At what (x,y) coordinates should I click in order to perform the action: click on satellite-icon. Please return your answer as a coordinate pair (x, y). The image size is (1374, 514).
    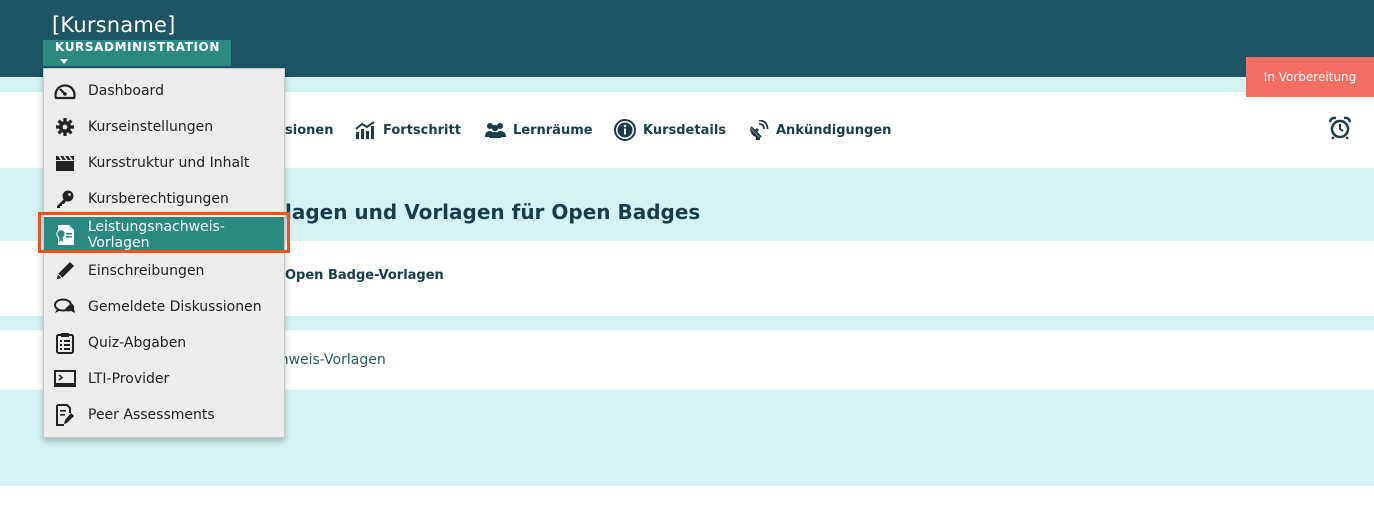
    Looking at the image, I should click on (759, 129).